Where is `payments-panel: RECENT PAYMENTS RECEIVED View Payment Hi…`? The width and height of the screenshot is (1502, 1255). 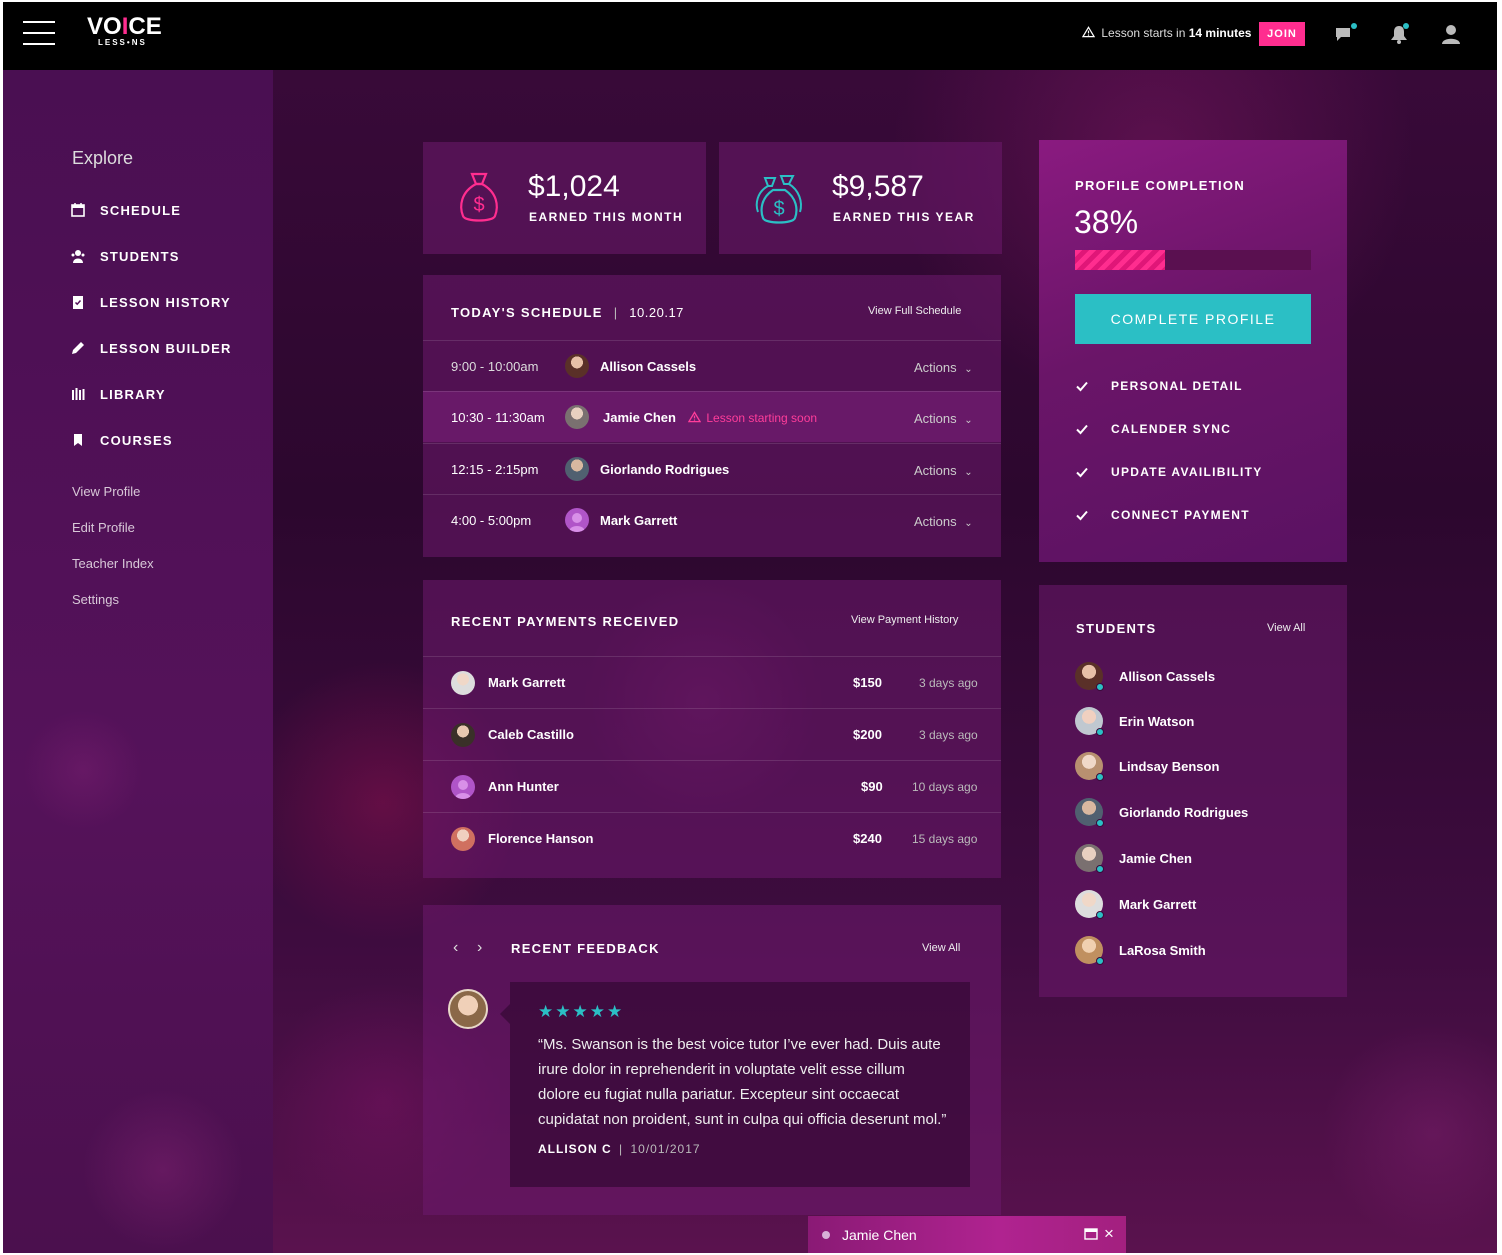 payments-panel: RECENT PAYMENTS RECEIVED View Payment Hi… is located at coordinates (712, 729).